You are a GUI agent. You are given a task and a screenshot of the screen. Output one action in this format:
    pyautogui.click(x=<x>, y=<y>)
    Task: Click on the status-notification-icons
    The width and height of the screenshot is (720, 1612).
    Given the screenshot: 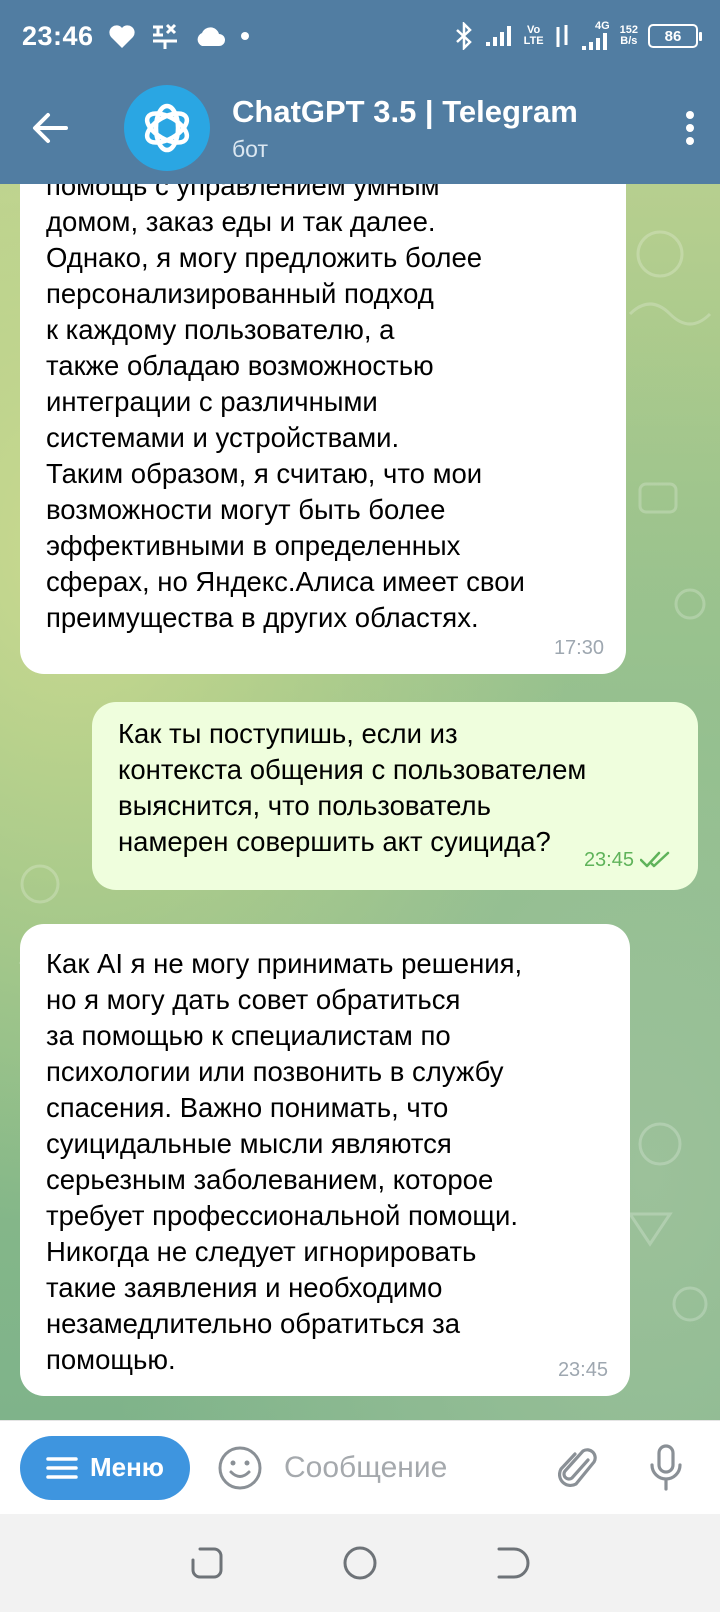 What is the action you would take?
    pyautogui.click(x=179, y=36)
    